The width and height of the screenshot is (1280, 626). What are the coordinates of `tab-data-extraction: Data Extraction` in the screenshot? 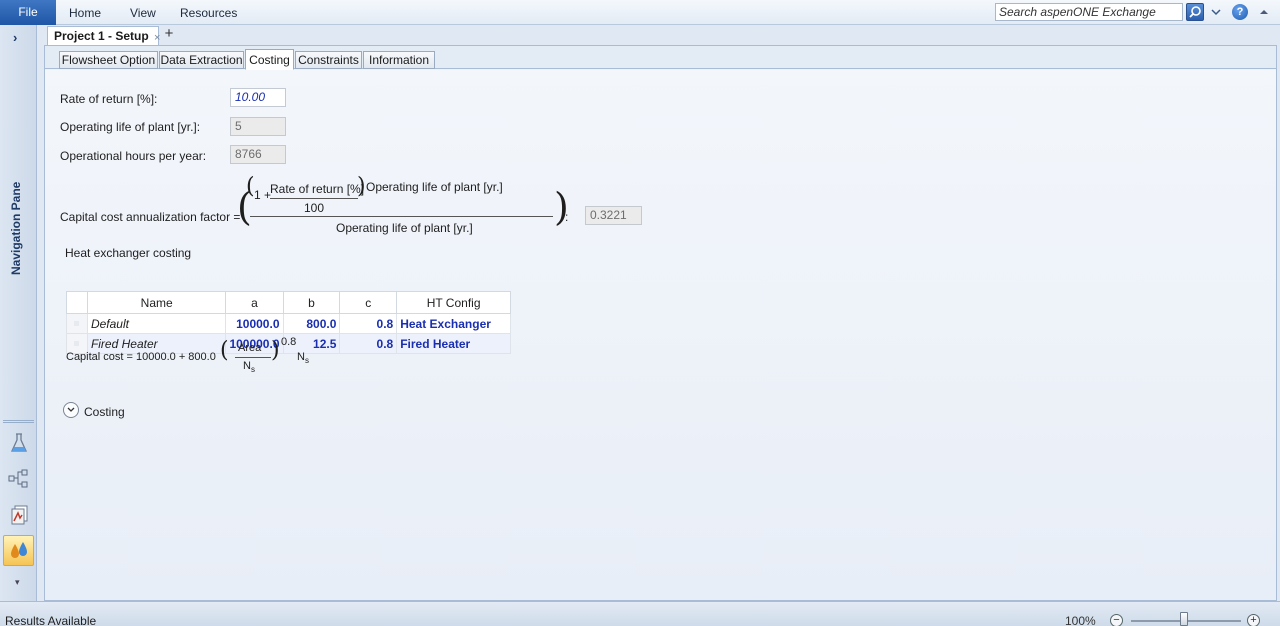 It's located at (201, 60).